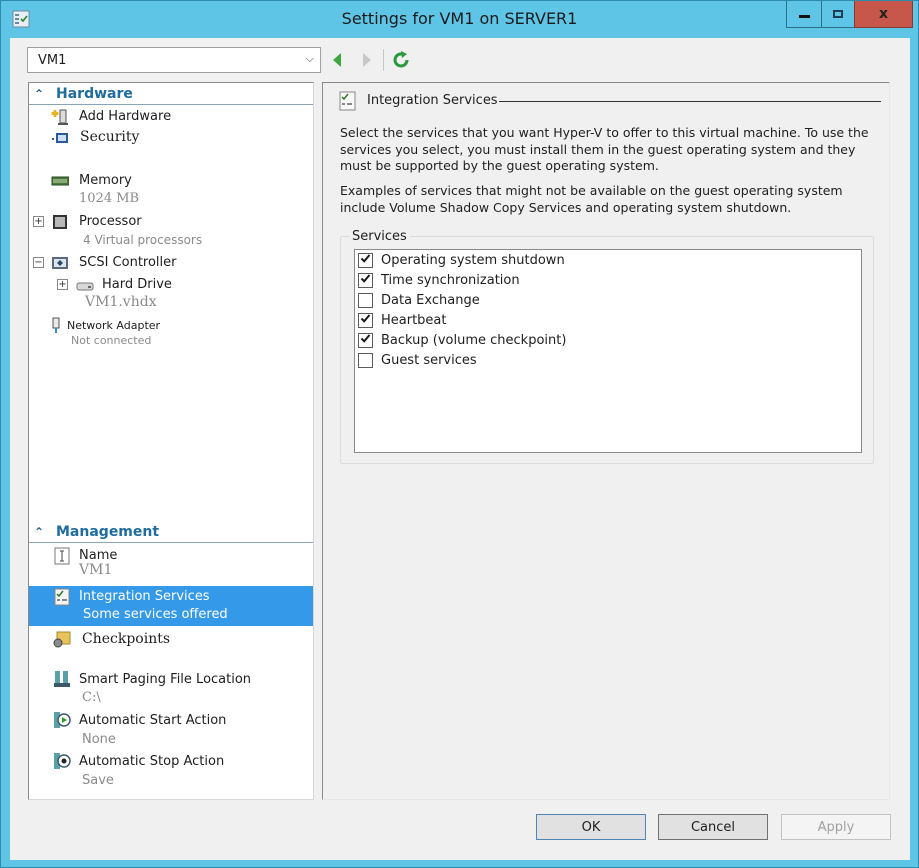 The height and width of the screenshot is (868, 919). What do you see at coordinates (309, 58) in the screenshot?
I see `chevron-down-icon: ⌵` at bounding box center [309, 58].